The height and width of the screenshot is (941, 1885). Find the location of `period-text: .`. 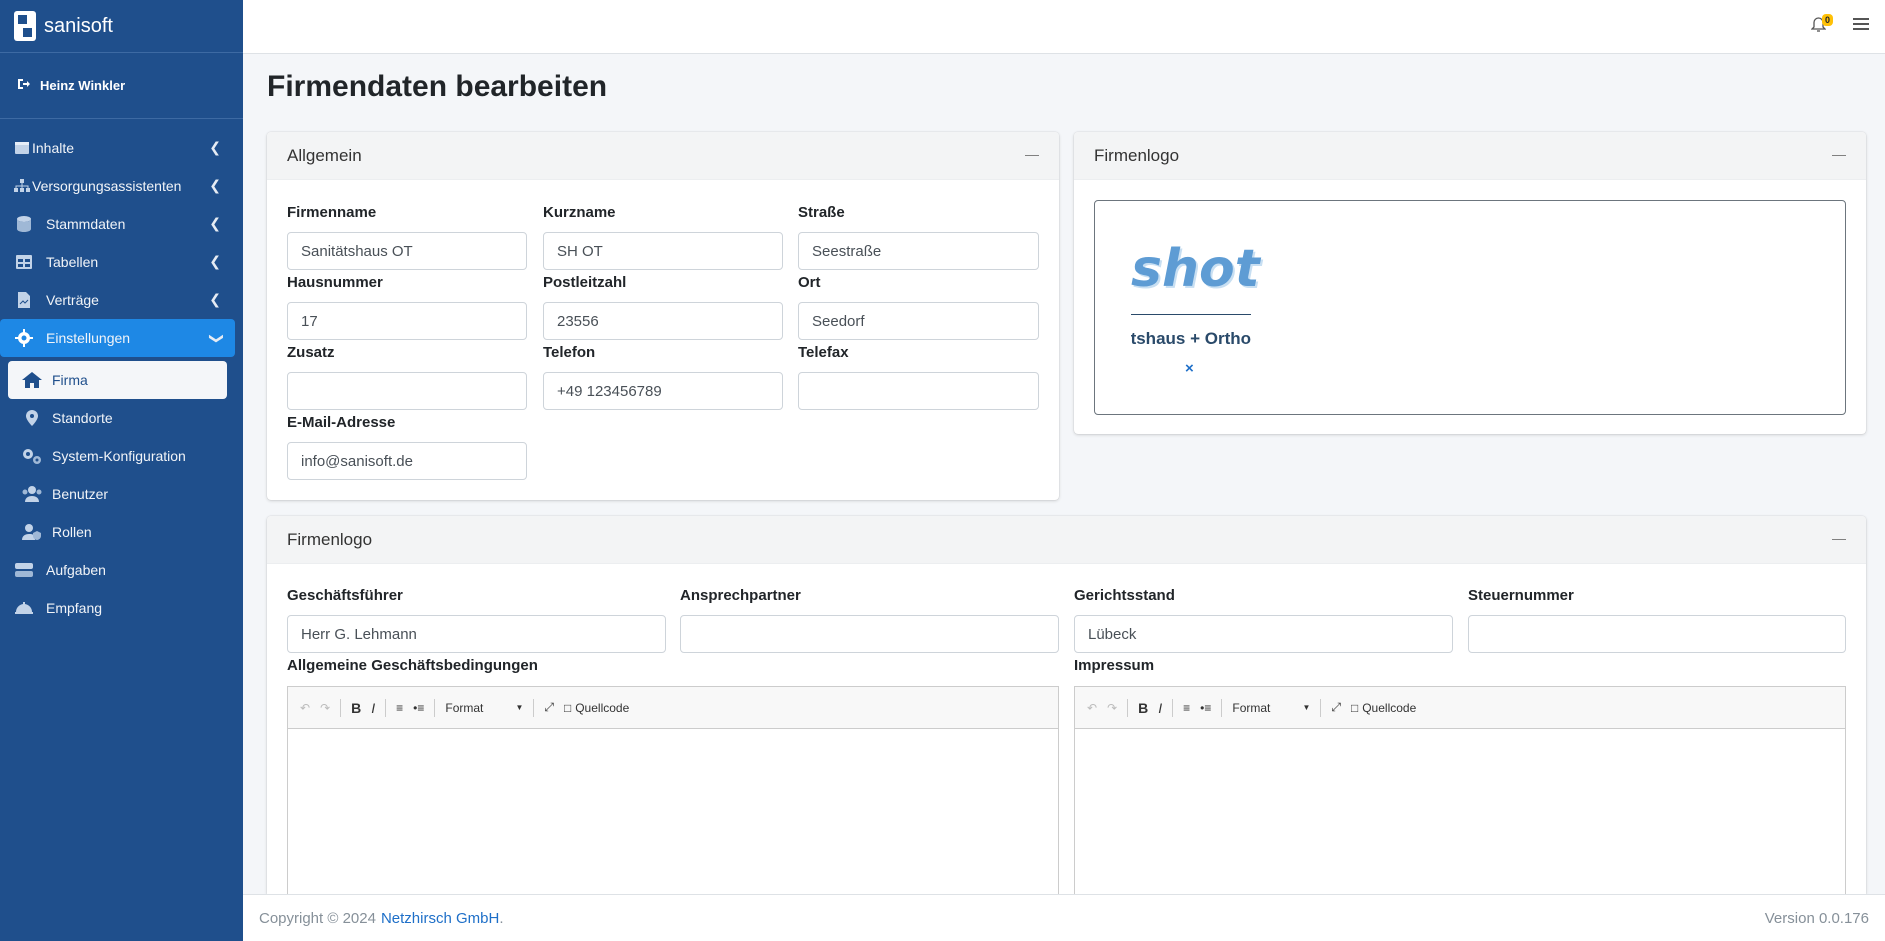

period-text: . is located at coordinates (501, 918).